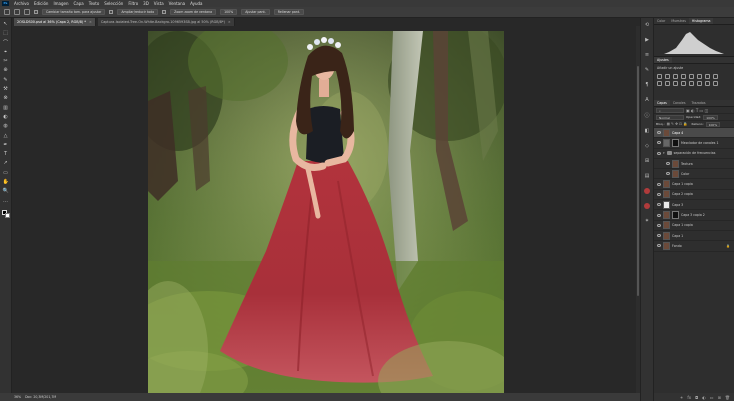 Image resolution: width=734 pixels, height=401 pixels. I want to click on layer-row: Textura, so click(694, 164).